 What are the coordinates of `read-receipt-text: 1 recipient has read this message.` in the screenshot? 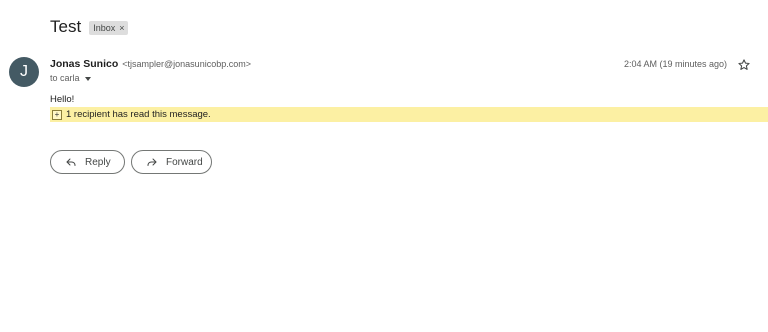 It's located at (138, 114).